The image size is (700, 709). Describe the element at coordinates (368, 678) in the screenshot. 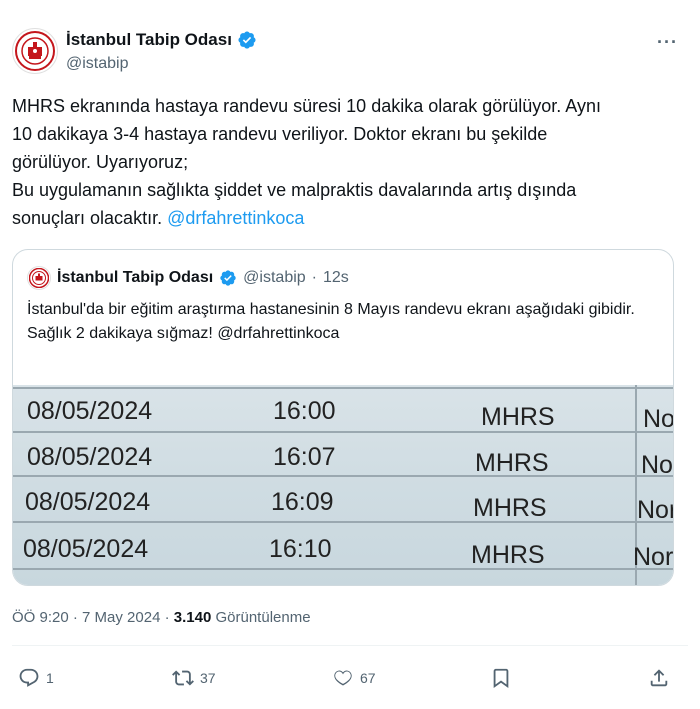

I see `like-count: 67` at that location.